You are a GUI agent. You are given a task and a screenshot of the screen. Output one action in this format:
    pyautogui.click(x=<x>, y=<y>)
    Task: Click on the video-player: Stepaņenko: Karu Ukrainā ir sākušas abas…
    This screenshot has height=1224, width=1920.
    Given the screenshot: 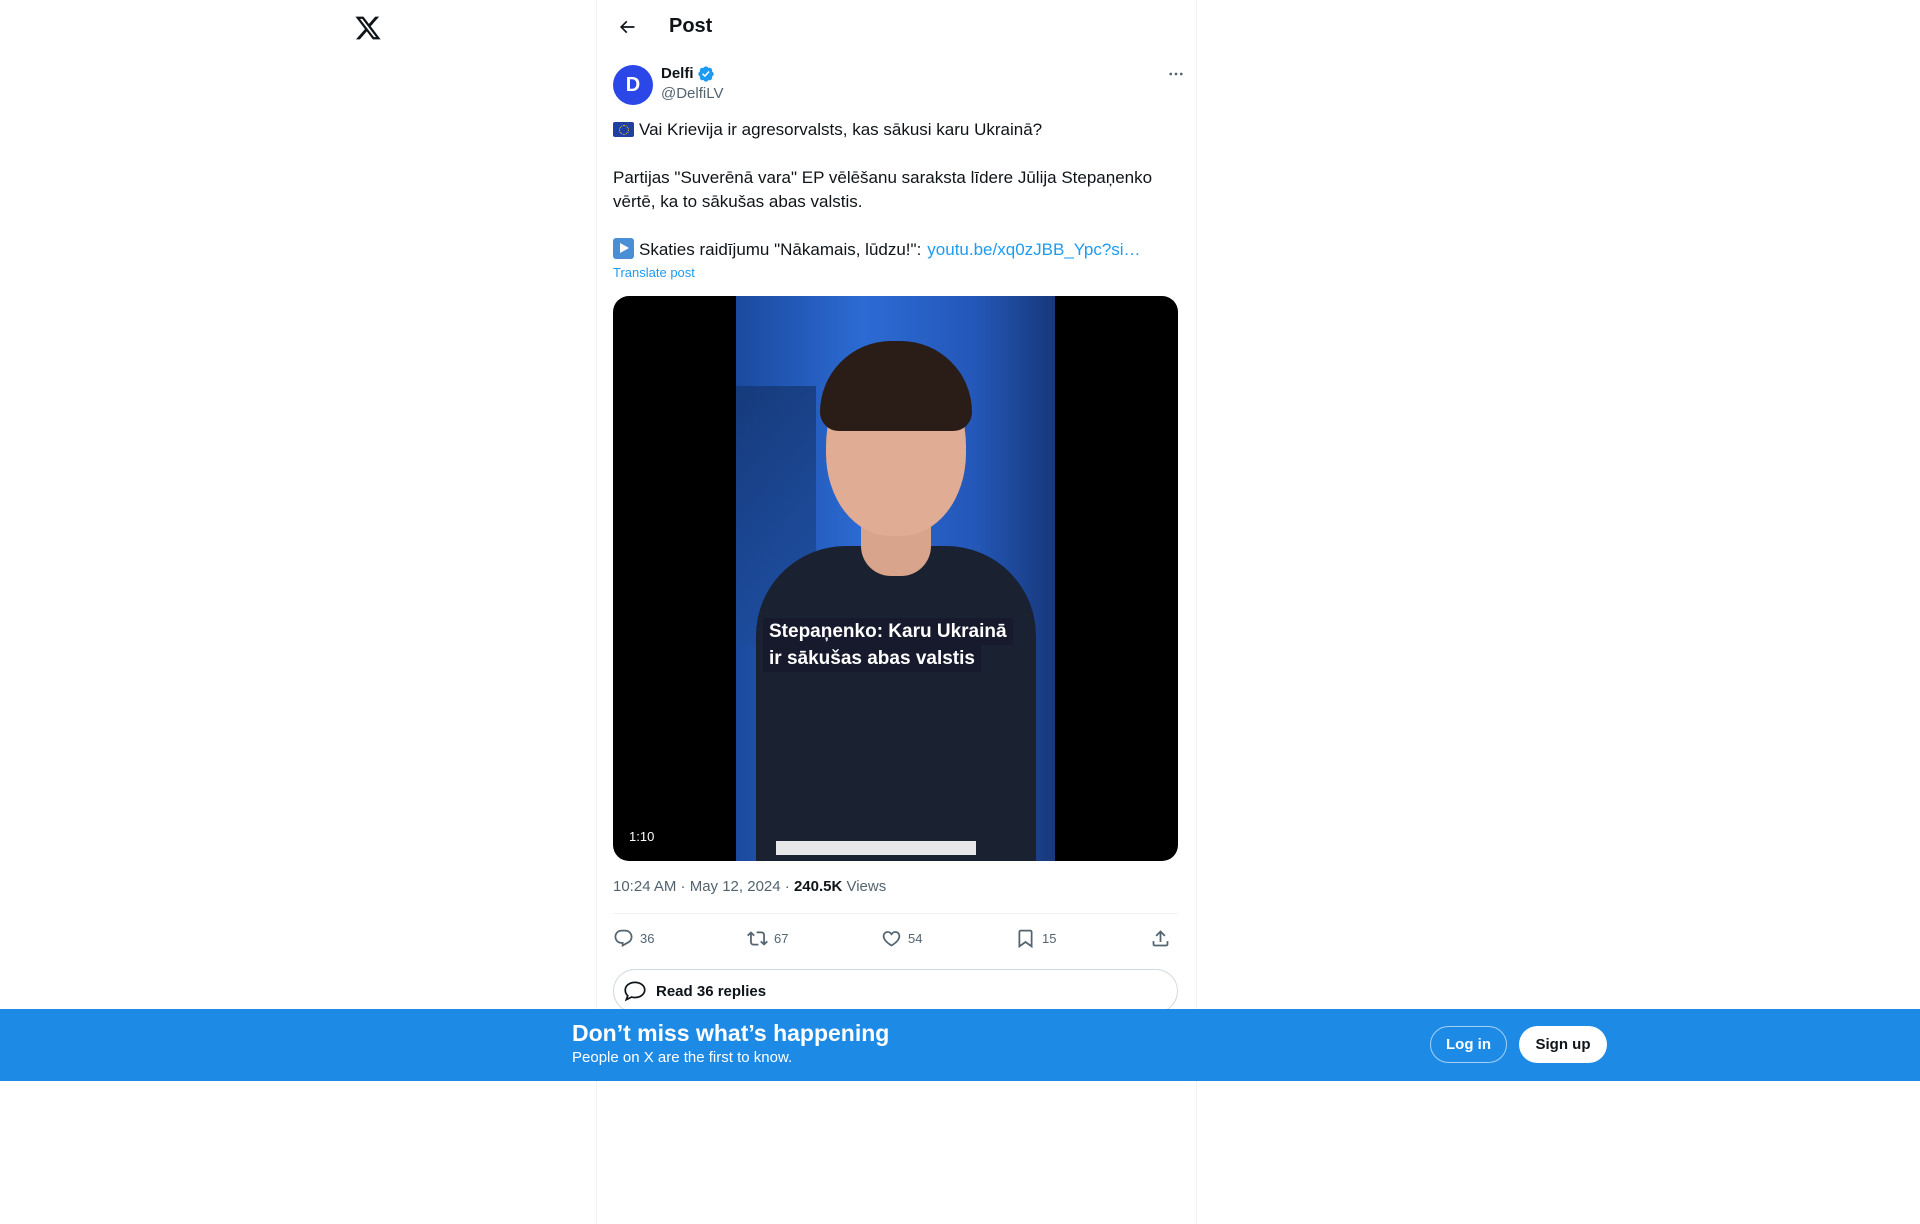 What is the action you would take?
    pyautogui.click(x=895, y=578)
    